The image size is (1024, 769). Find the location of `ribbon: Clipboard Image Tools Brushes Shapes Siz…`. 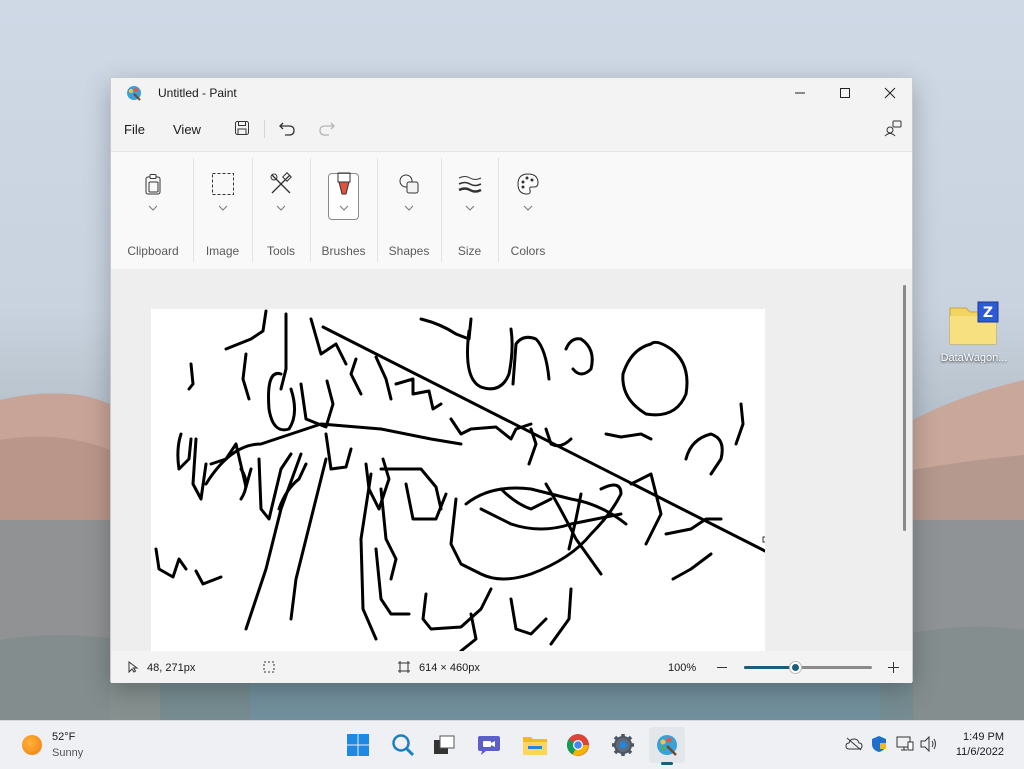

ribbon: Clipboard Image Tools Brushes Shapes Siz… is located at coordinates (511, 210).